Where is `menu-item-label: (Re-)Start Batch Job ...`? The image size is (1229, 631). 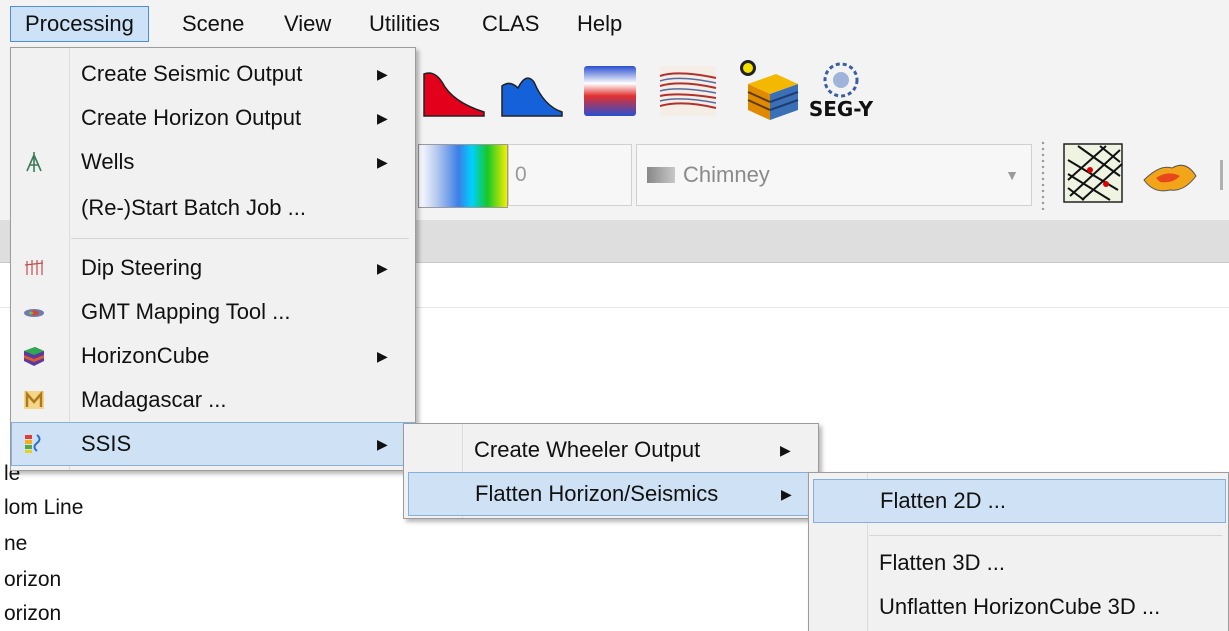 menu-item-label: (Re-)Start Batch Job ... is located at coordinates (193, 207).